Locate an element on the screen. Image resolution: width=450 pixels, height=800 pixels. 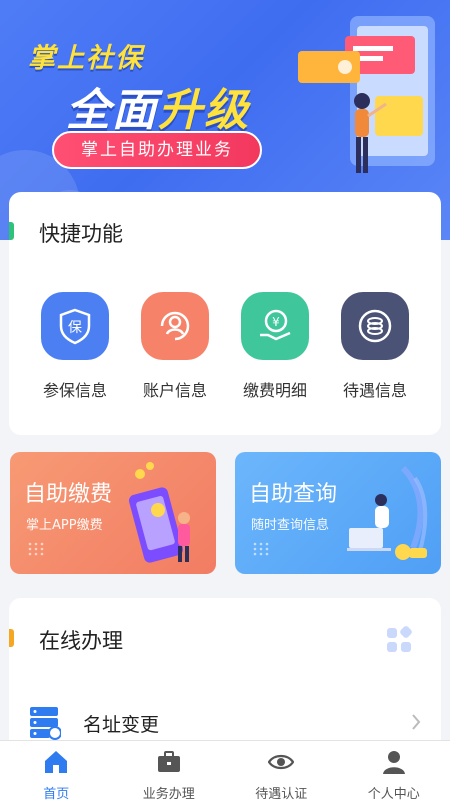
yen-hand-icon: ¥ is located at coordinates (275, 326).